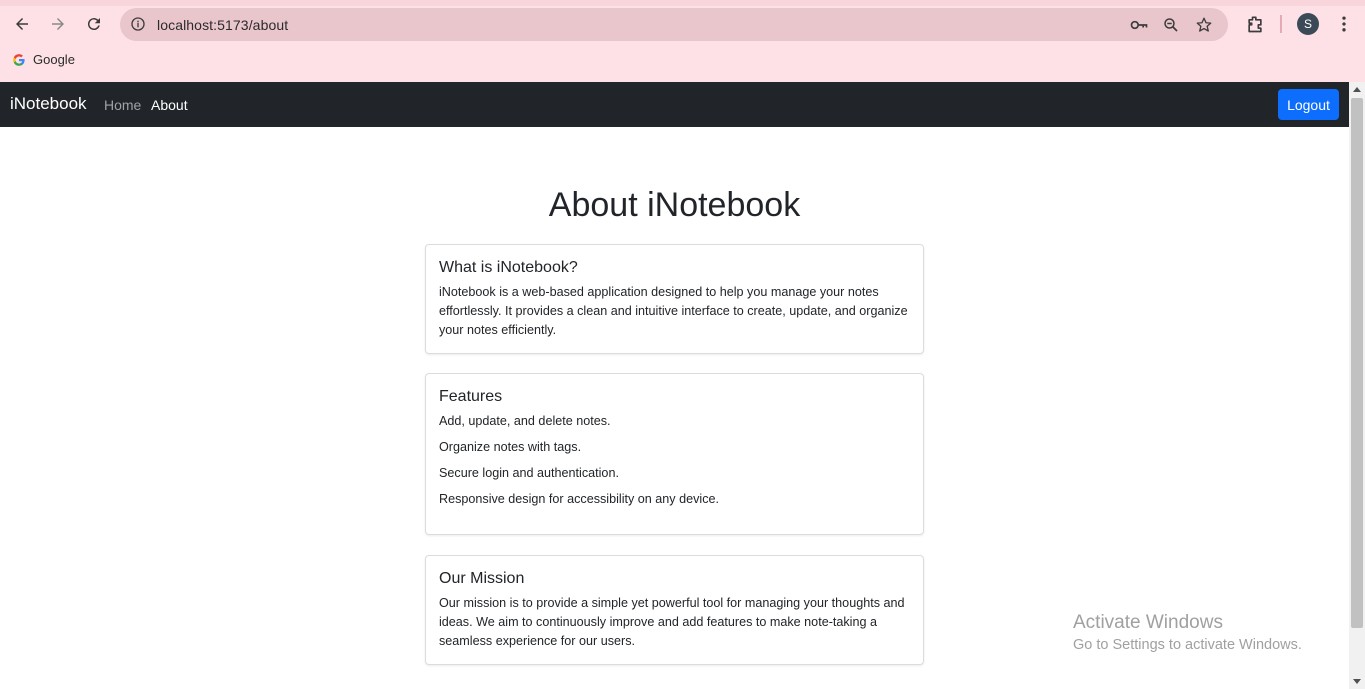  I want to click on toolbar-divider, so click(1281, 24).